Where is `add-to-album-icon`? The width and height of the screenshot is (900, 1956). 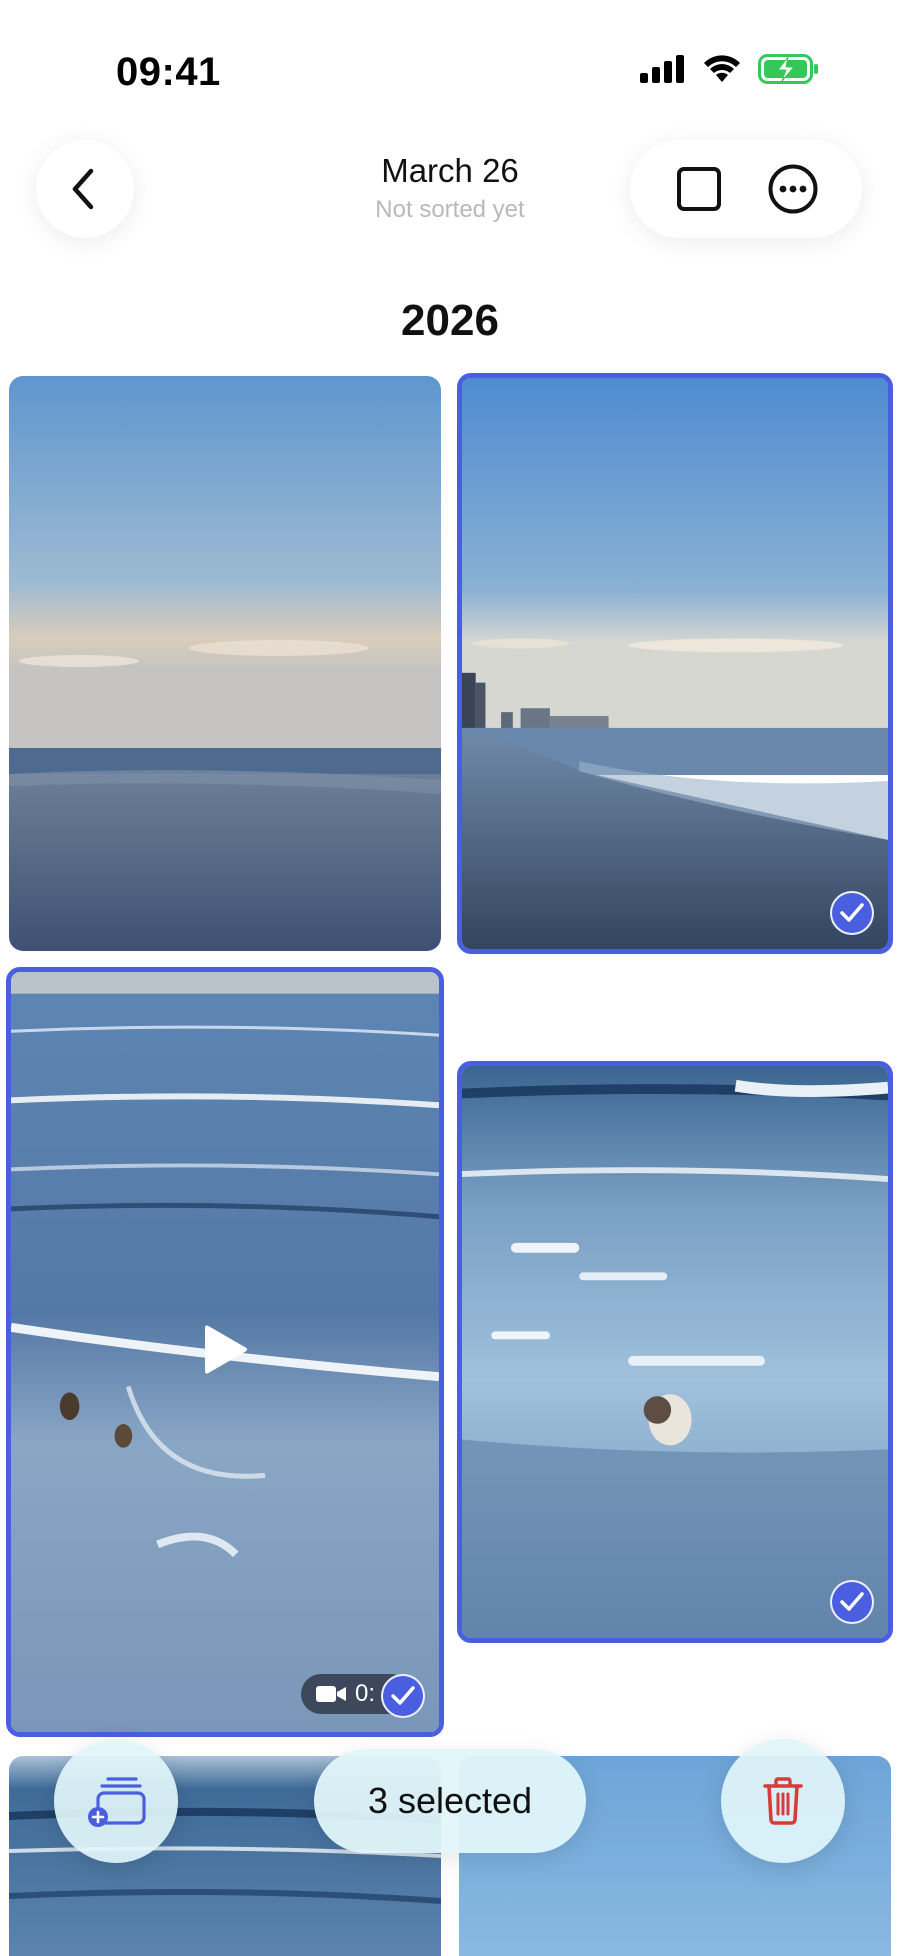
add-to-album-icon is located at coordinates (117, 1802).